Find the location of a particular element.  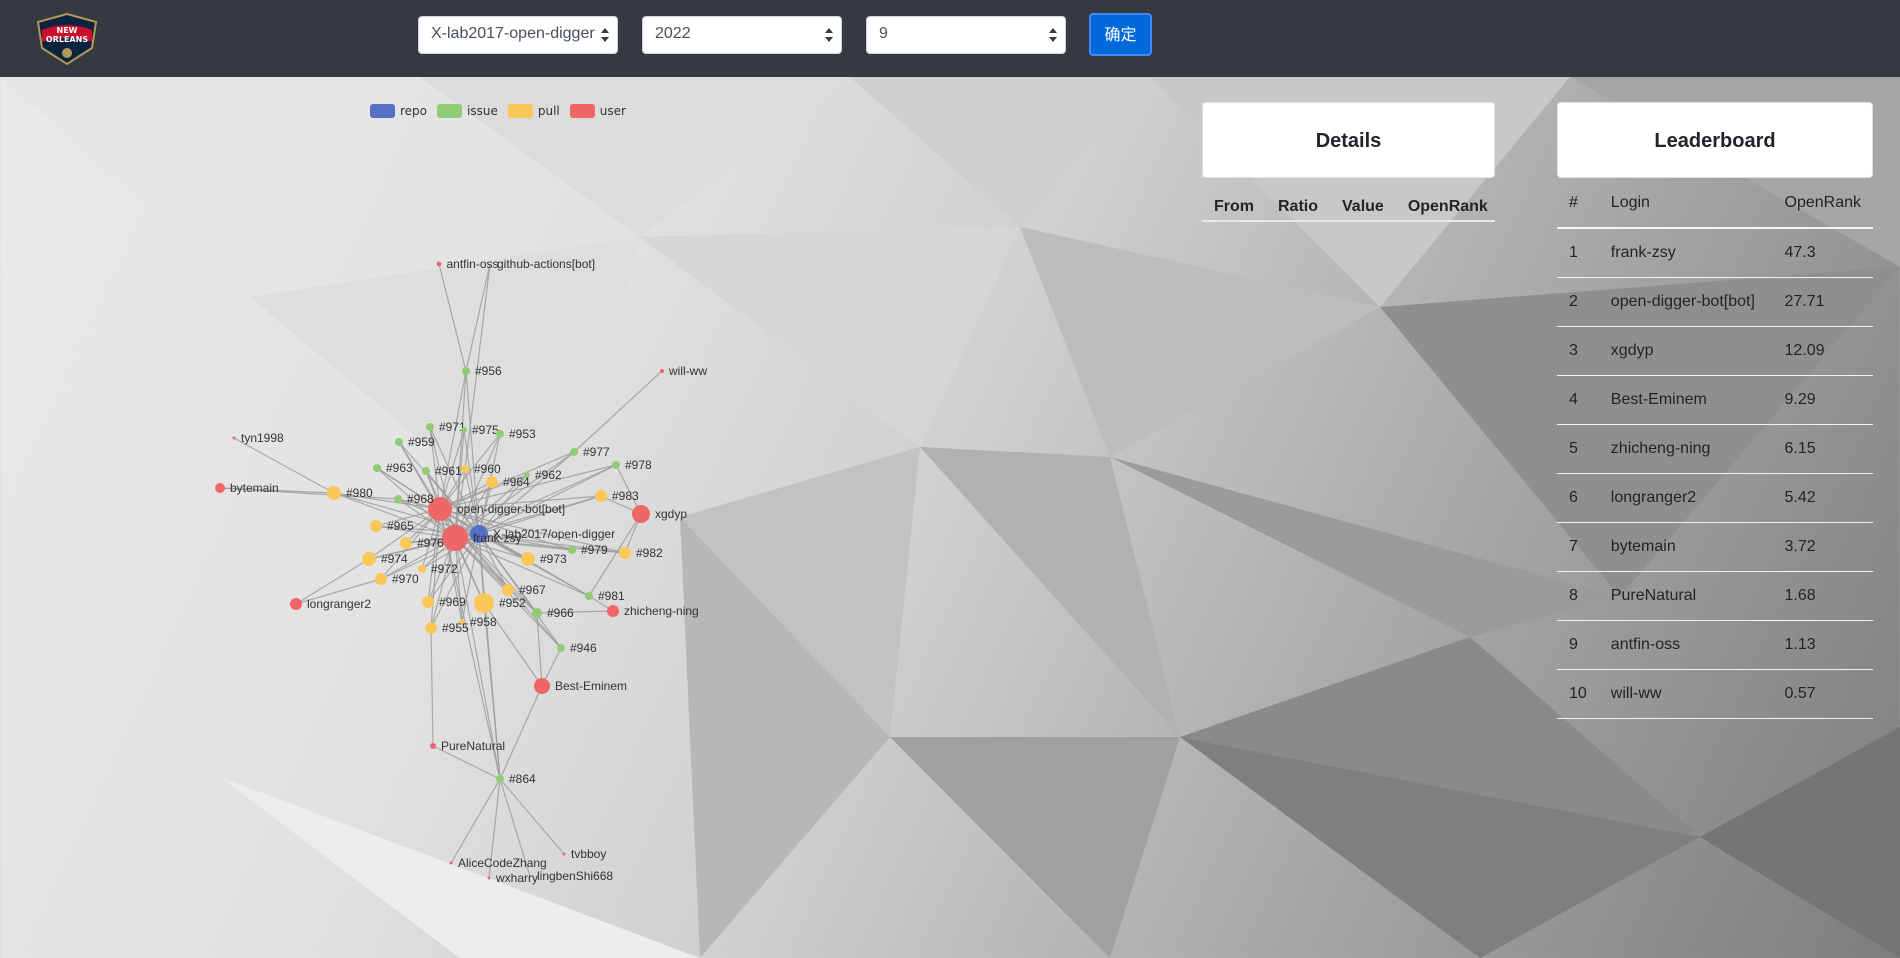

table-row: 9 antfin-oss 1.13 is located at coordinates (1715, 645).